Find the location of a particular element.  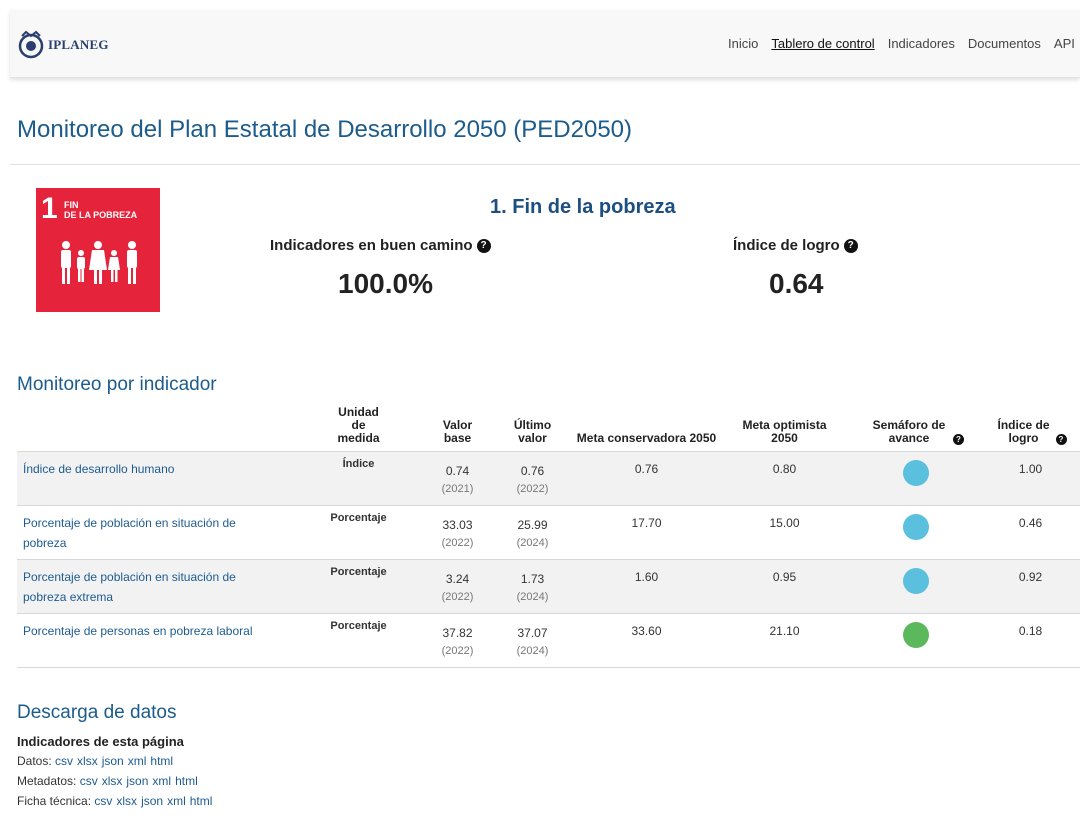

download-line-datos: Datos: csv xlsx json xml html is located at coordinates (97, 761).